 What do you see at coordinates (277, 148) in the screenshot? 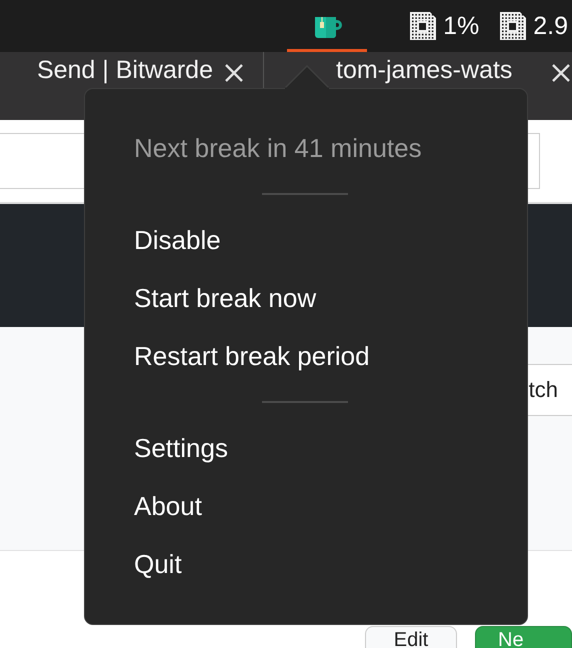
I see `menu-item: Next break in 41 minutes` at bounding box center [277, 148].